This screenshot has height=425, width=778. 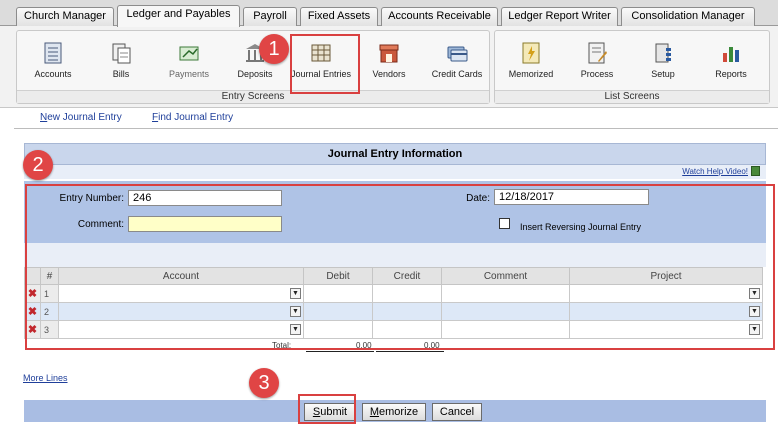 I want to click on find-journal-entry-label: ind Journal Entry, so click(x=196, y=117).